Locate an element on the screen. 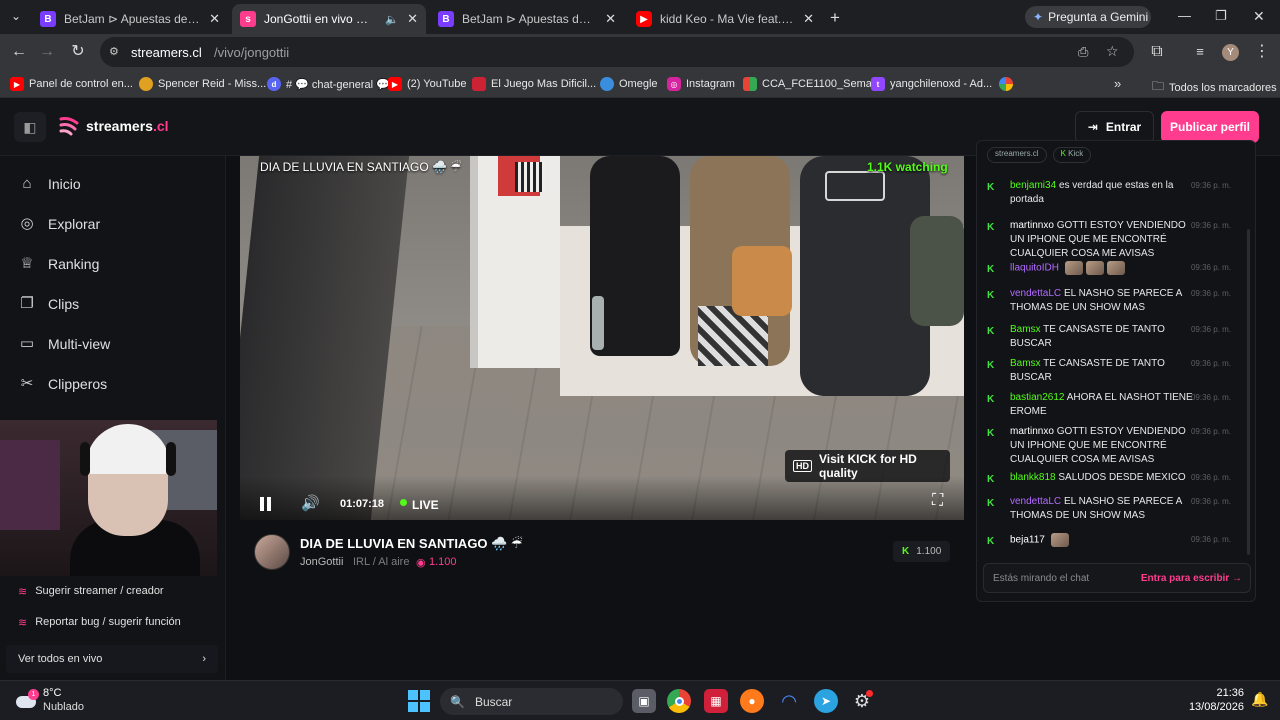 The width and height of the screenshot is (1280, 720). forward-icon: → is located at coordinates (47, 52).